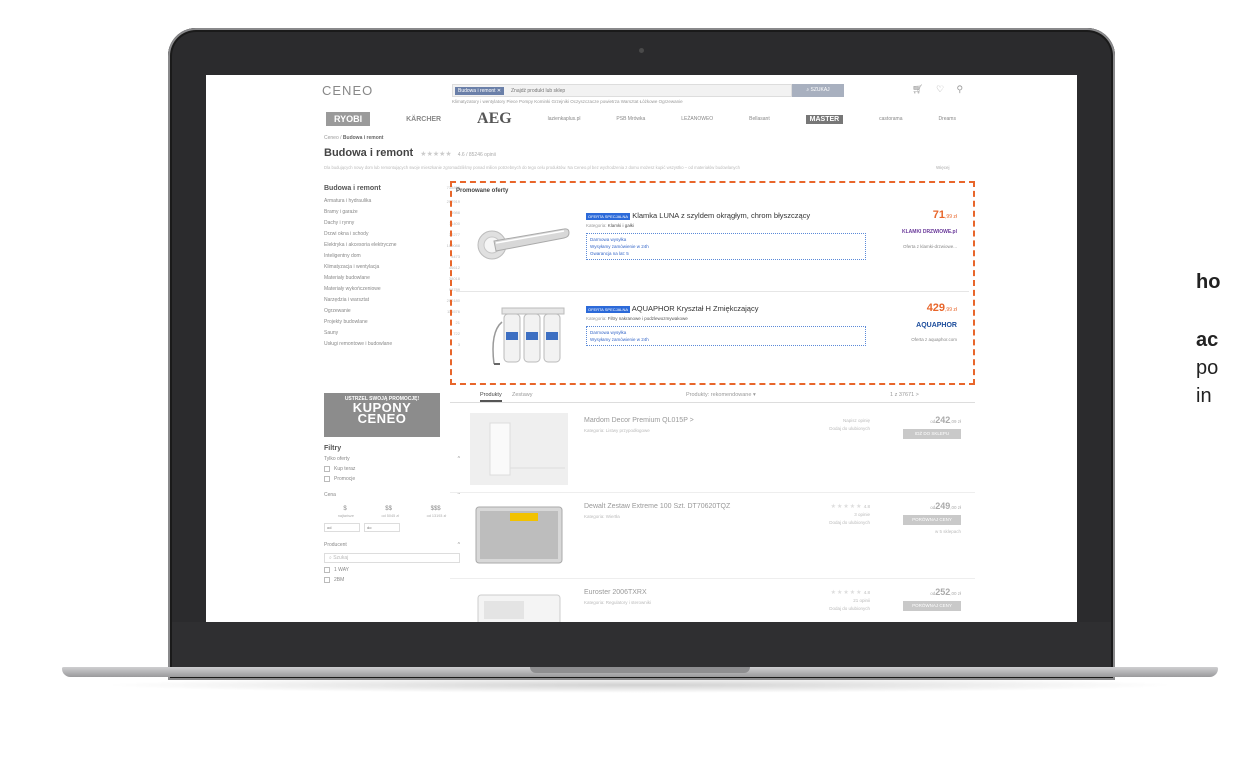 This screenshot has width=1253, height=776. Describe the element at coordinates (943, 420) in the screenshot. I see `price-int: 242` at that location.